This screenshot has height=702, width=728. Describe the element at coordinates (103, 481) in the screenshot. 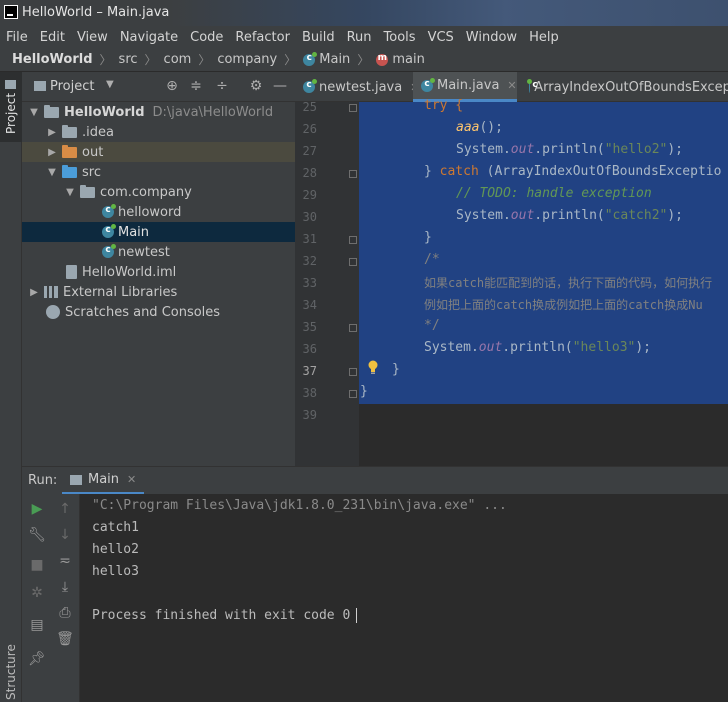

I see `run-tab-main: Main ✕` at that location.